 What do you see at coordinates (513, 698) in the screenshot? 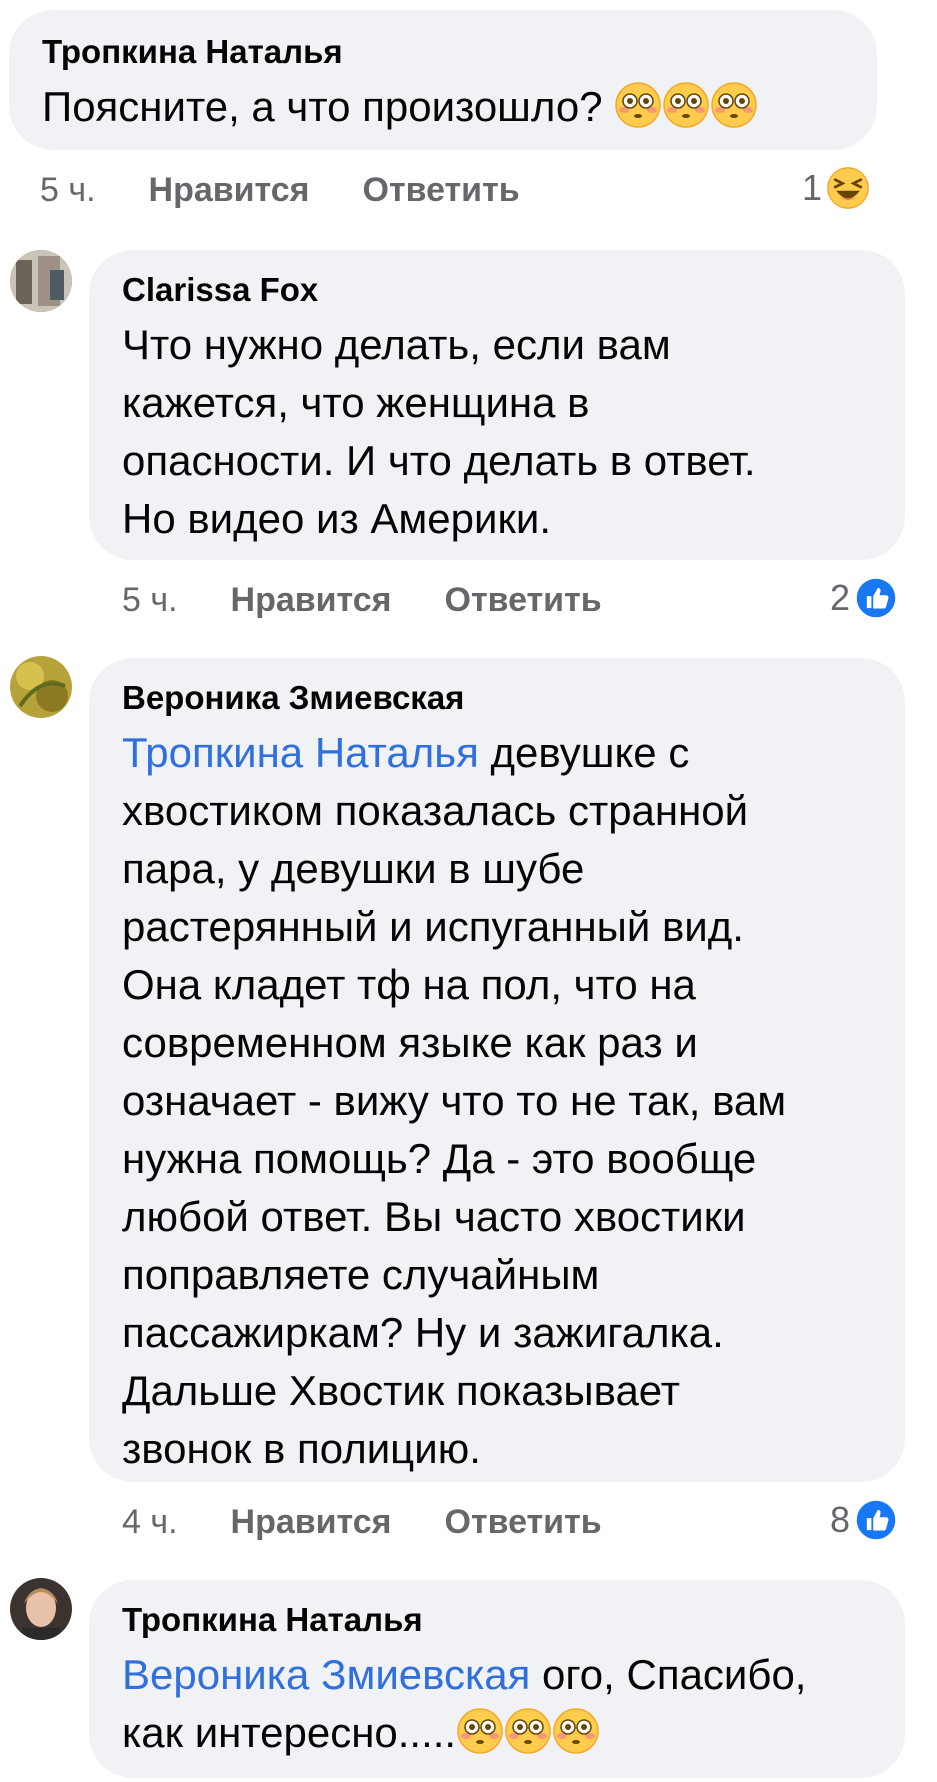
I see `comment-author: Вероника Змиевская` at bounding box center [513, 698].